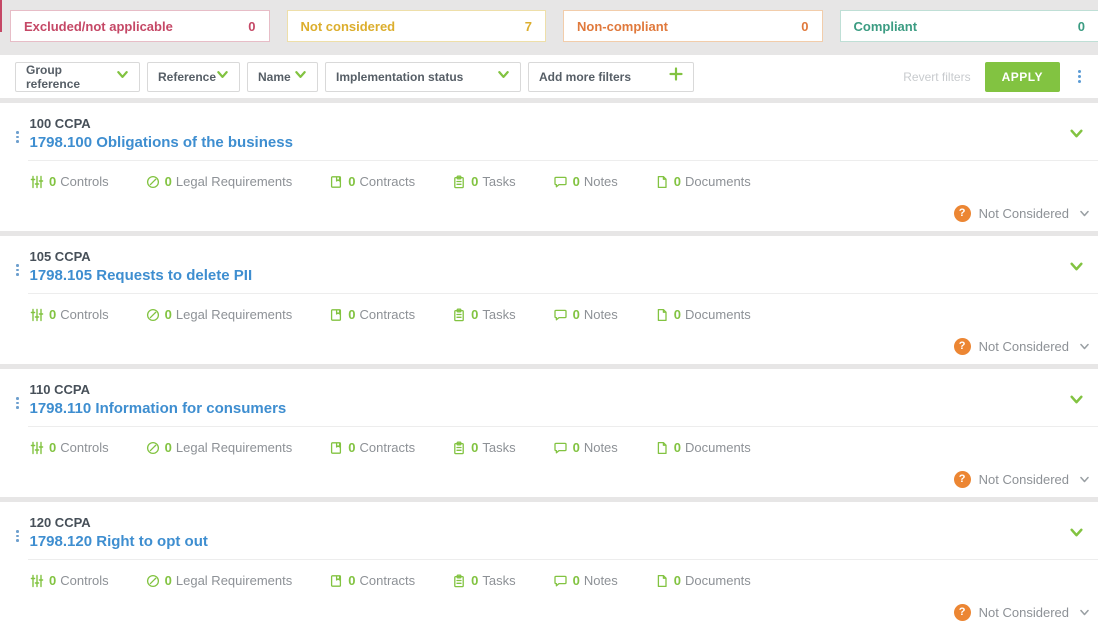 This screenshot has height=630, width=1098. I want to click on card-compliant-count: 0, so click(1081, 26).